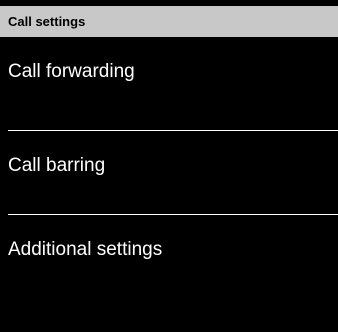 The image size is (338, 332). What do you see at coordinates (57, 165) in the screenshot?
I see `menu-item-label: Call barring` at bounding box center [57, 165].